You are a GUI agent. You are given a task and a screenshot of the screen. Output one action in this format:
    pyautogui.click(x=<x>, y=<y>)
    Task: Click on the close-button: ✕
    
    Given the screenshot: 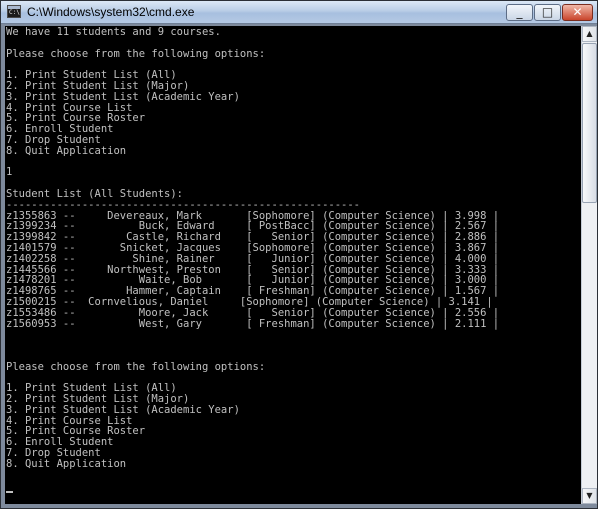 What is the action you would take?
    pyautogui.click(x=577, y=12)
    